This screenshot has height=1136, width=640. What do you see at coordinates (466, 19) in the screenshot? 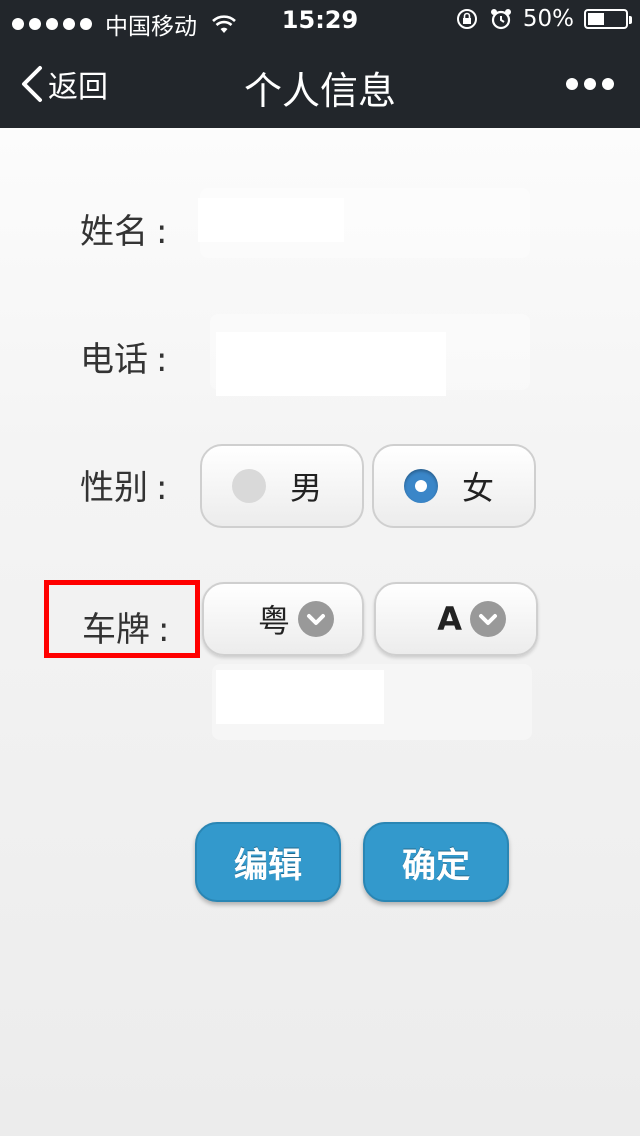
I see `rotation-lock-icon` at bounding box center [466, 19].